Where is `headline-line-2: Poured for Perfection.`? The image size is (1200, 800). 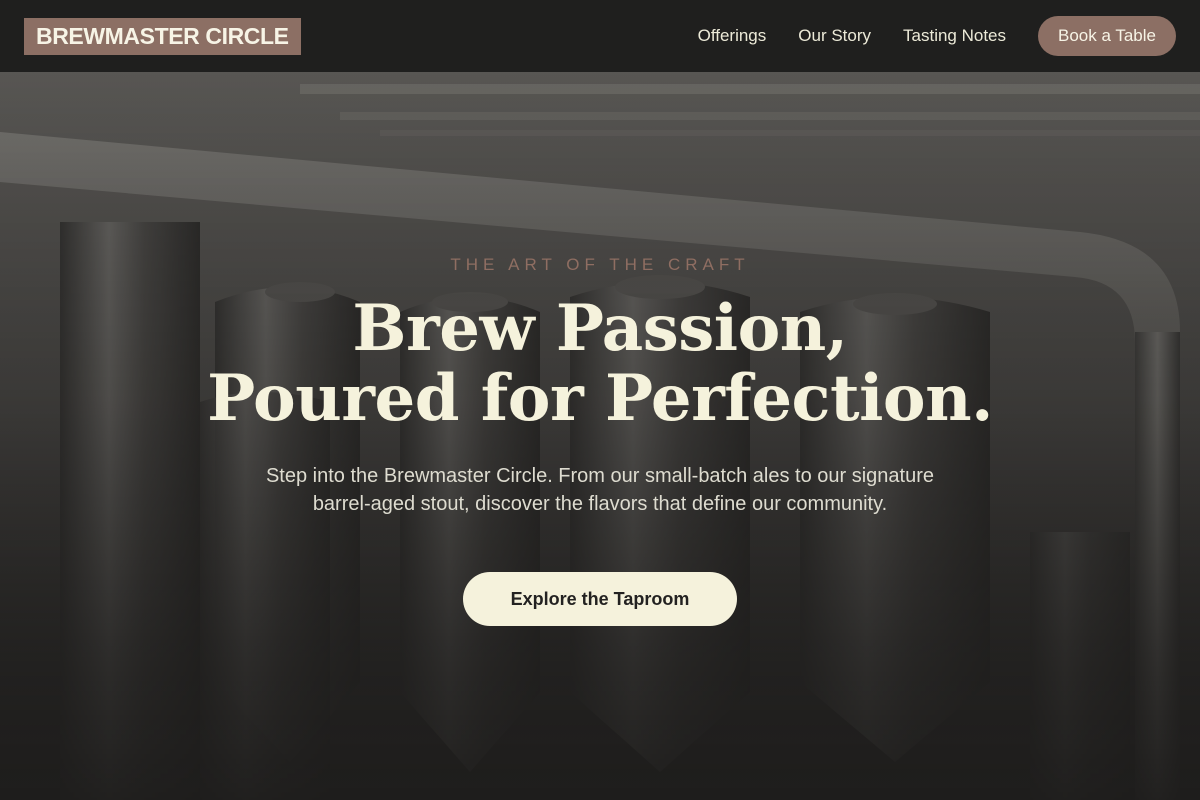
headline-line-2: Poured for Perfection. is located at coordinates (600, 398).